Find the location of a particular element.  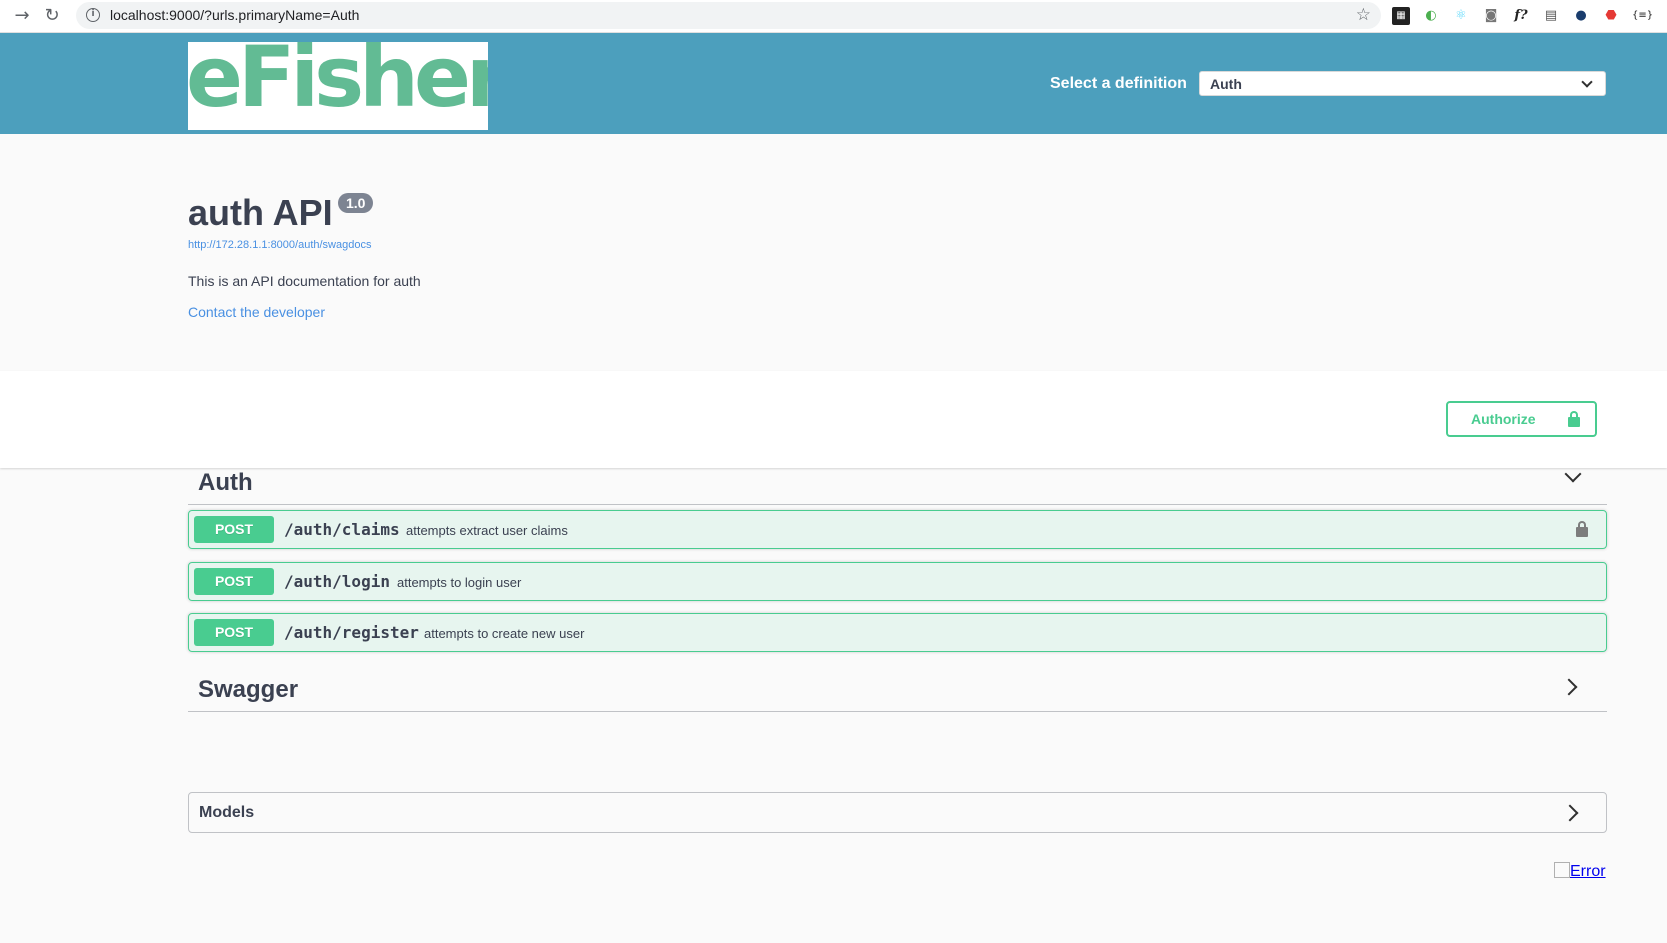

operation-auth-login: POST /auth/login attempts to login user is located at coordinates (897, 581).